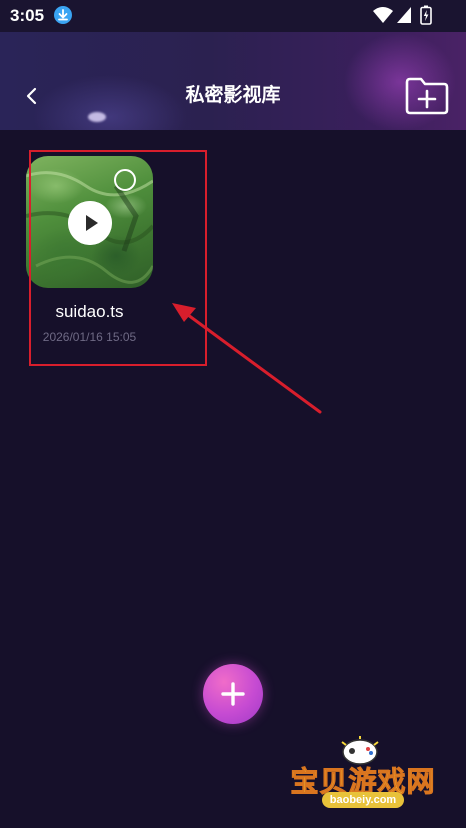 The height and width of the screenshot is (828, 466). Describe the element at coordinates (426, 15) in the screenshot. I see `battery-icon` at that location.